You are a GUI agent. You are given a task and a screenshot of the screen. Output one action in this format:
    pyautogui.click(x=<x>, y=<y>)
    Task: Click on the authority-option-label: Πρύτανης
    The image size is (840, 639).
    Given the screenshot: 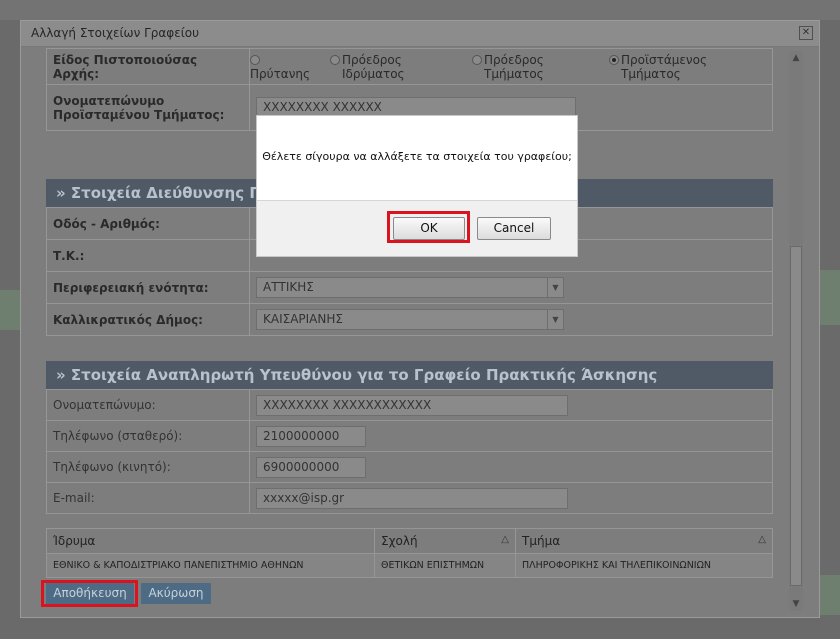 What is the action you would take?
    pyautogui.click(x=280, y=73)
    